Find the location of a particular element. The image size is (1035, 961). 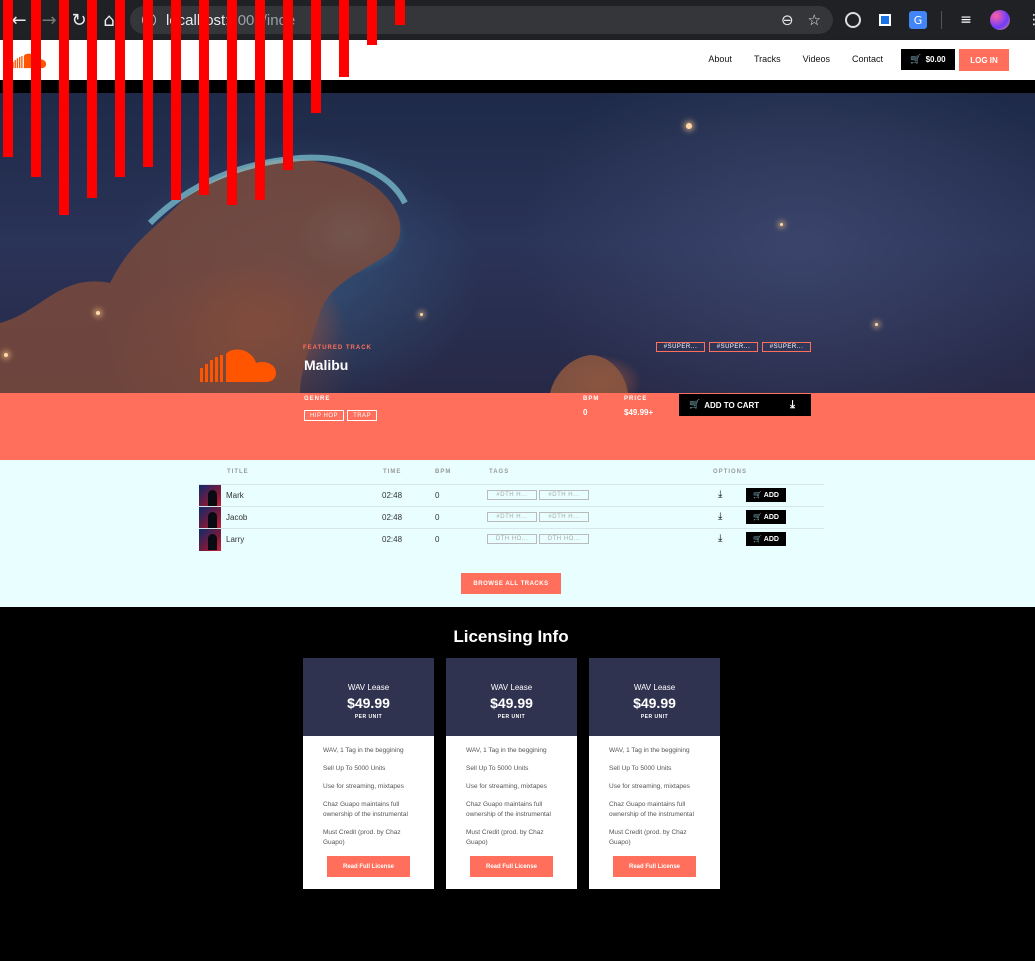

star-icon: ☆ is located at coordinates (814, 20).